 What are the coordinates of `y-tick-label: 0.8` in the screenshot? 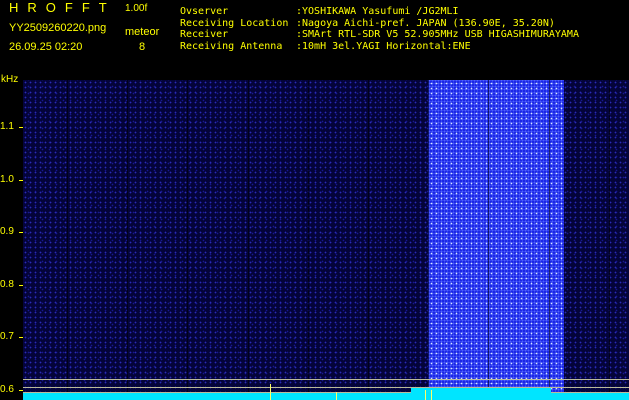 It's located at (7, 284).